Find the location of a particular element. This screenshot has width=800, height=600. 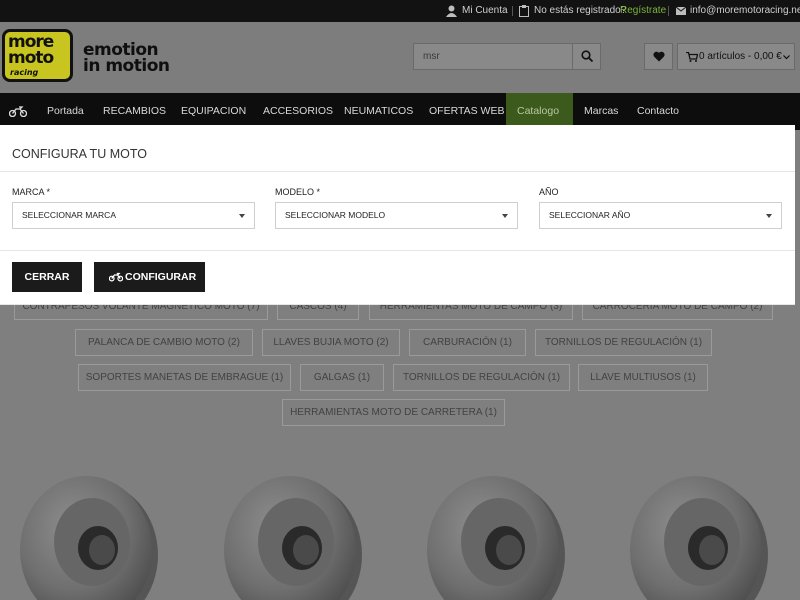

category-tag: PALANCA DE CAMBIO MOTO (2) is located at coordinates (164, 342).